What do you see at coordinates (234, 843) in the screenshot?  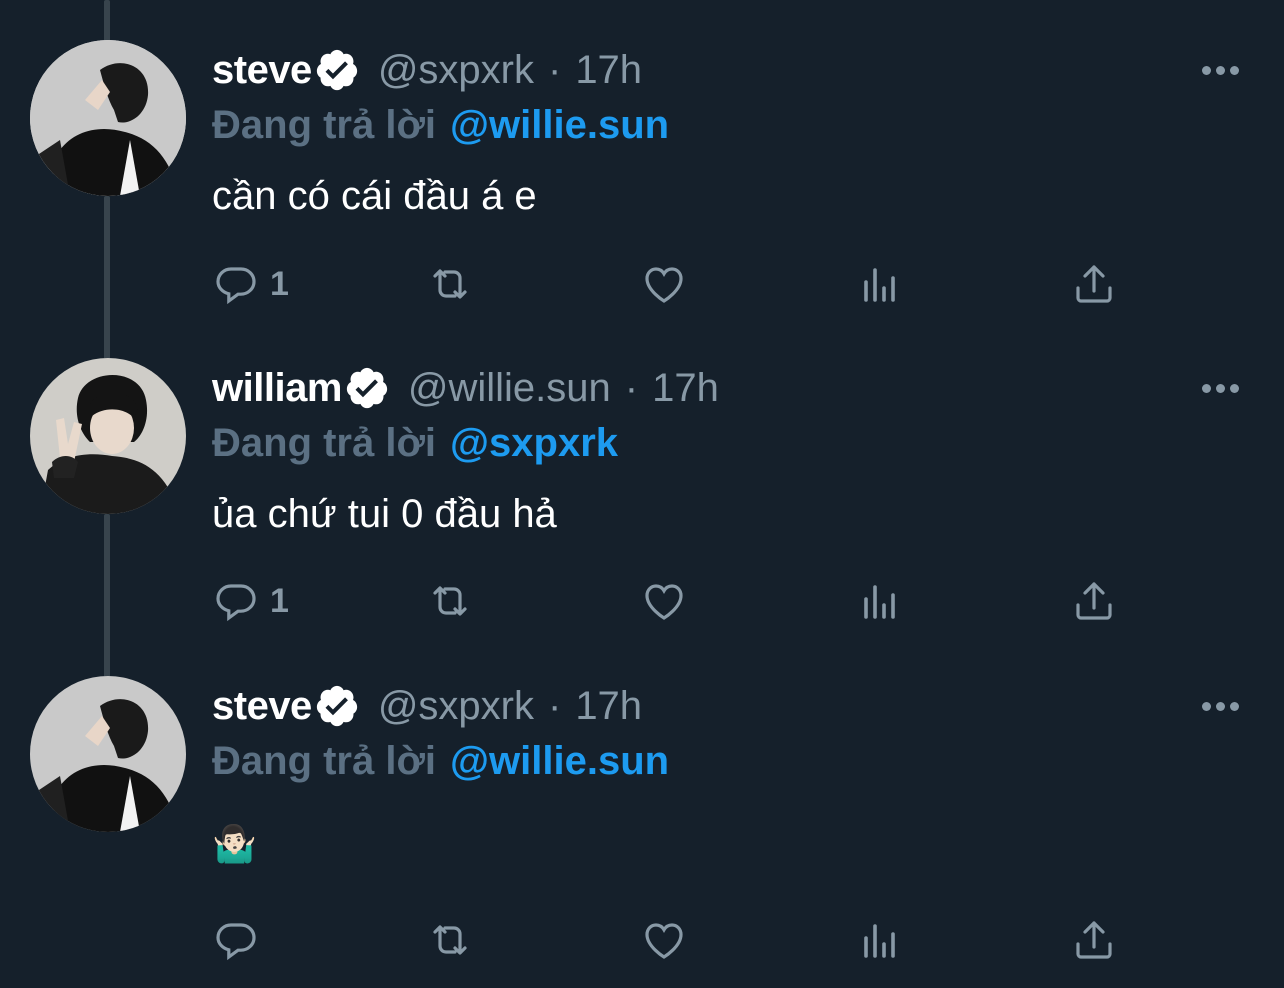 I see `tweet-text: 🤷🏻‍♂️` at bounding box center [234, 843].